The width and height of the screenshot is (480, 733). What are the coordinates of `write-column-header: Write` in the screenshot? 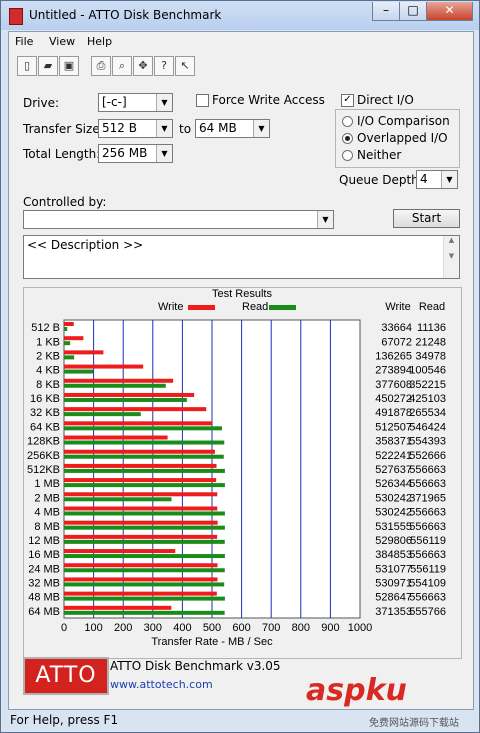 It's located at (397, 307).